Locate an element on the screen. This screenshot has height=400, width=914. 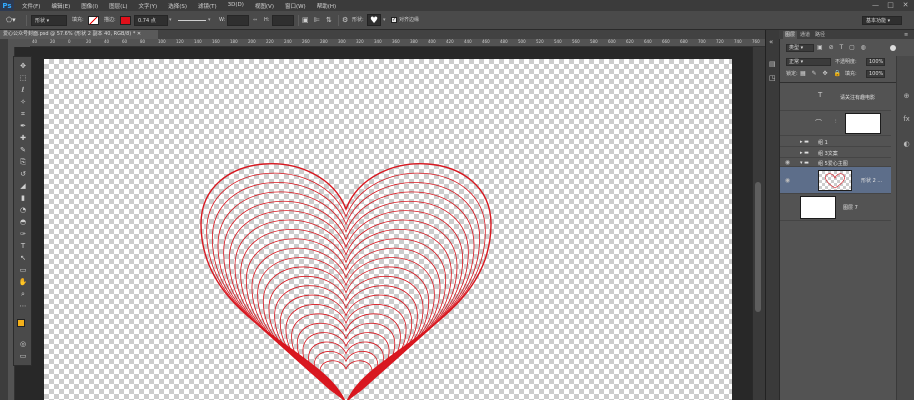
shape-dropdown-icon: ▾ is located at coordinates (384, 20).